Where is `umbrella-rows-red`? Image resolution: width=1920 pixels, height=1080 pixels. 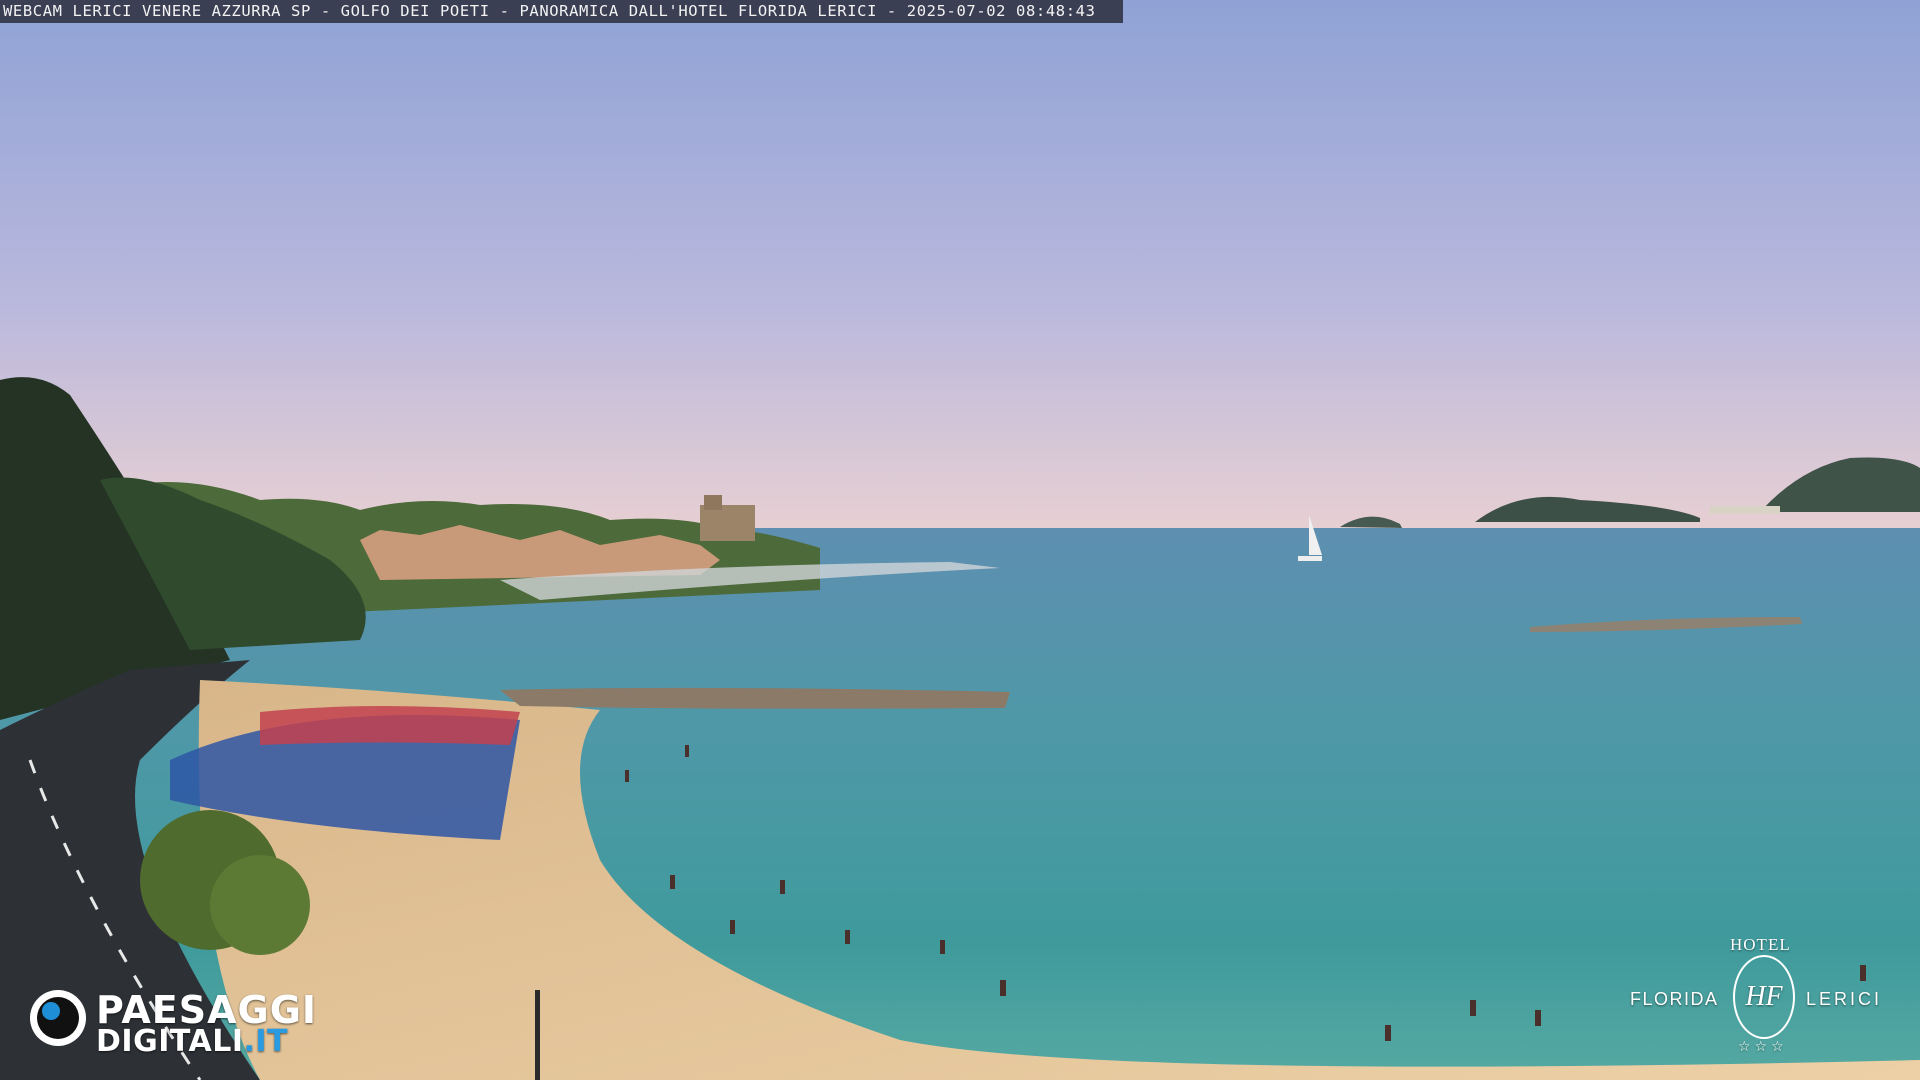
umbrella-rows-red is located at coordinates (390, 725).